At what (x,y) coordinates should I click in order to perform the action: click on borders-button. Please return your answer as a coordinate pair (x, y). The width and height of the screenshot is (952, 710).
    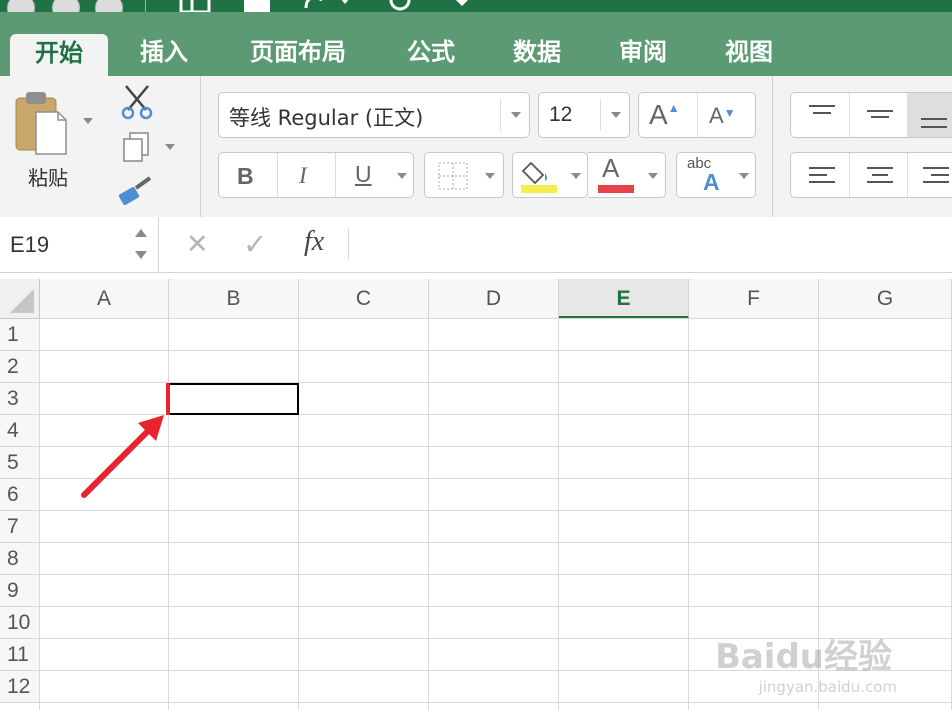
    Looking at the image, I should click on (464, 175).